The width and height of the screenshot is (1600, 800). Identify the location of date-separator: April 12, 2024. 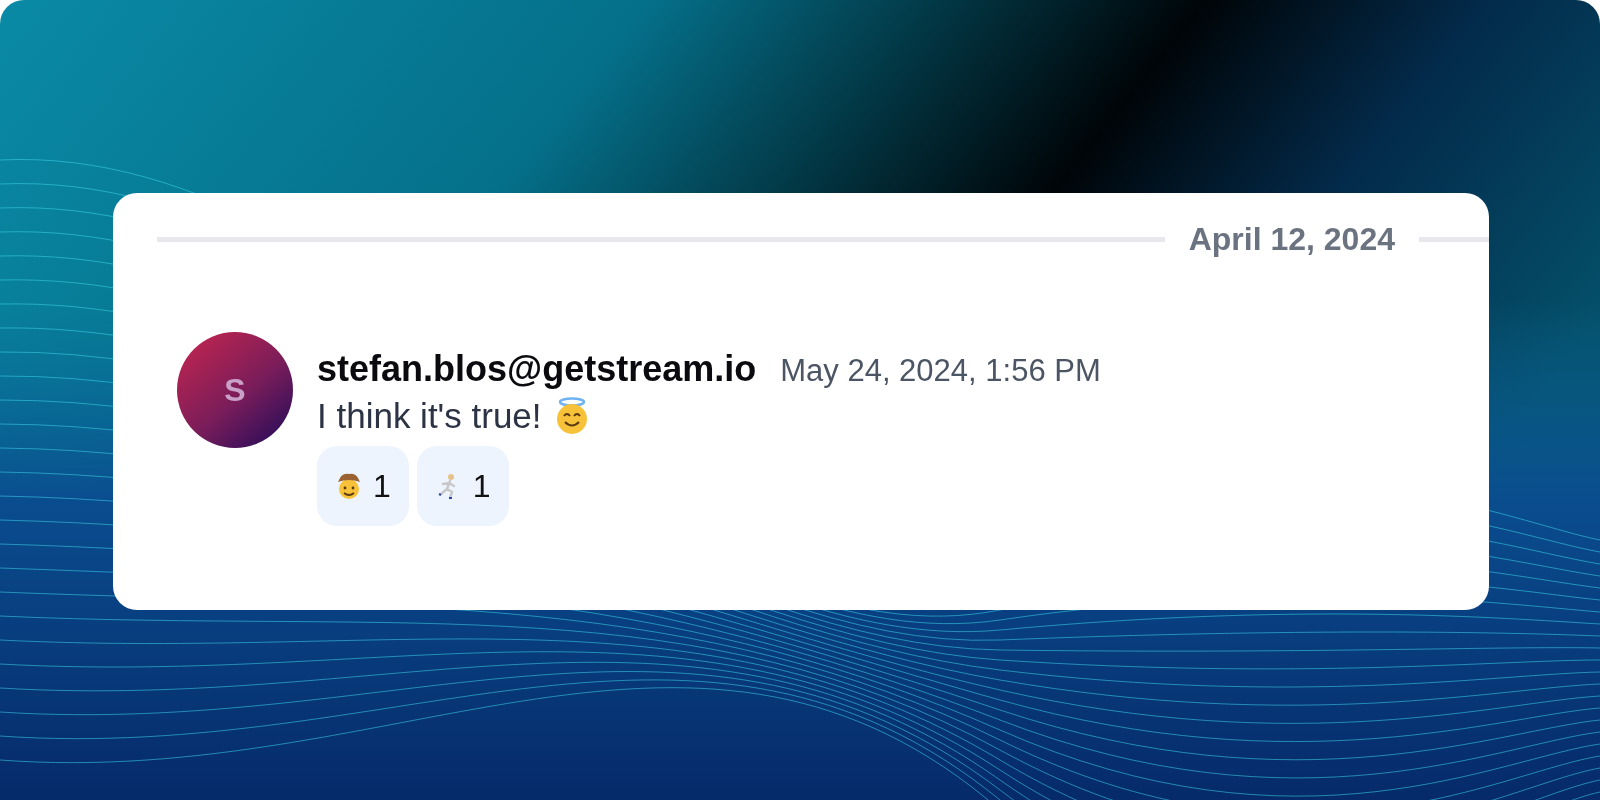
(1291, 239).